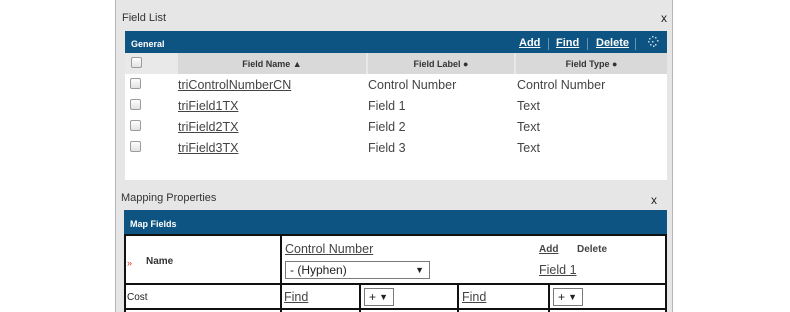 The width and height of the screenshot is (790, 312). Describe the element at coordinates (612, 43) in the screenshot. I see `delete-button: Delete` at that location.